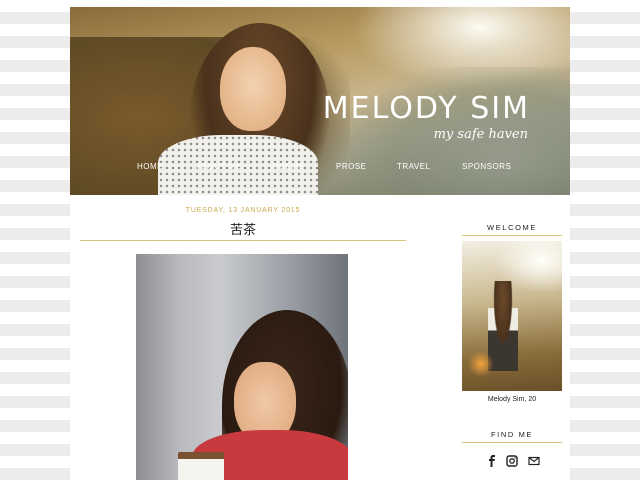  Describe the element at coordinates (512, 316) in the screenshot. I see `sidebar-profile-photo` at that location.